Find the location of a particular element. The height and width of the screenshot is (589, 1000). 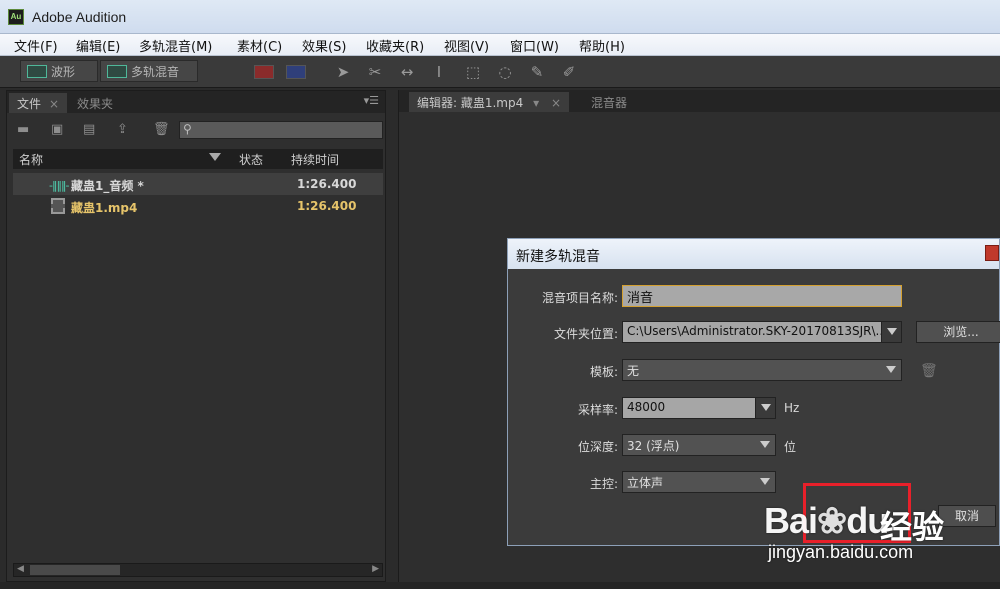

files-panel-tabs: 文件 × 效果夹 ▾☰ is located at coordinates (196, 102).